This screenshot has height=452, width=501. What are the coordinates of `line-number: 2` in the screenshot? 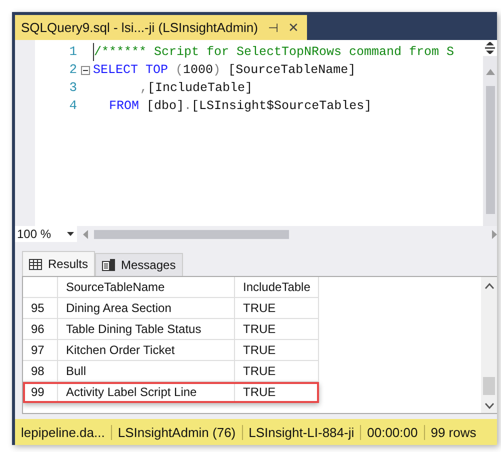 It's located at (72, 70).